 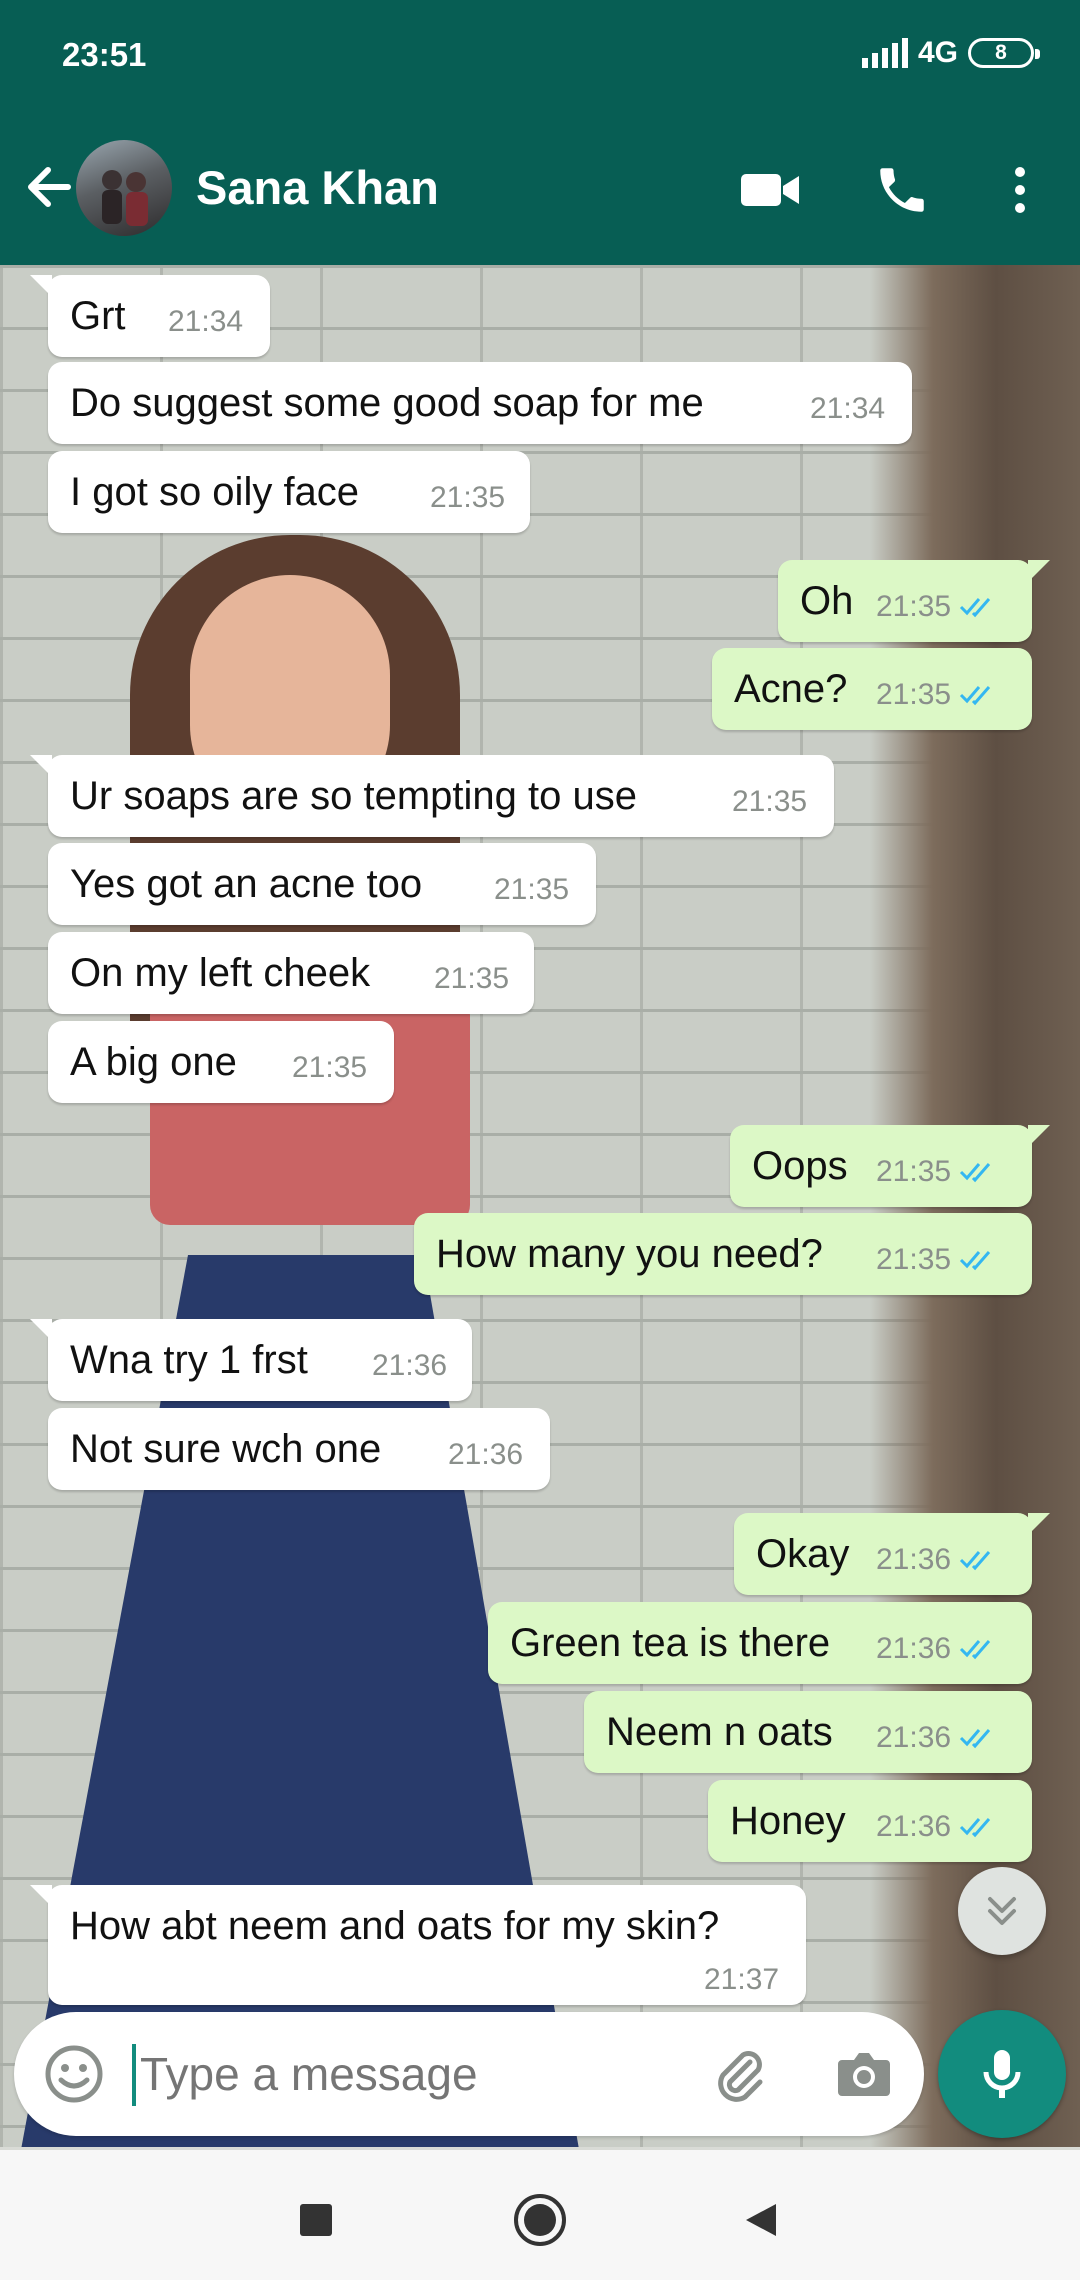 I want to click on message-bubble: Okay 21:36, so click(x=892, y=1554).